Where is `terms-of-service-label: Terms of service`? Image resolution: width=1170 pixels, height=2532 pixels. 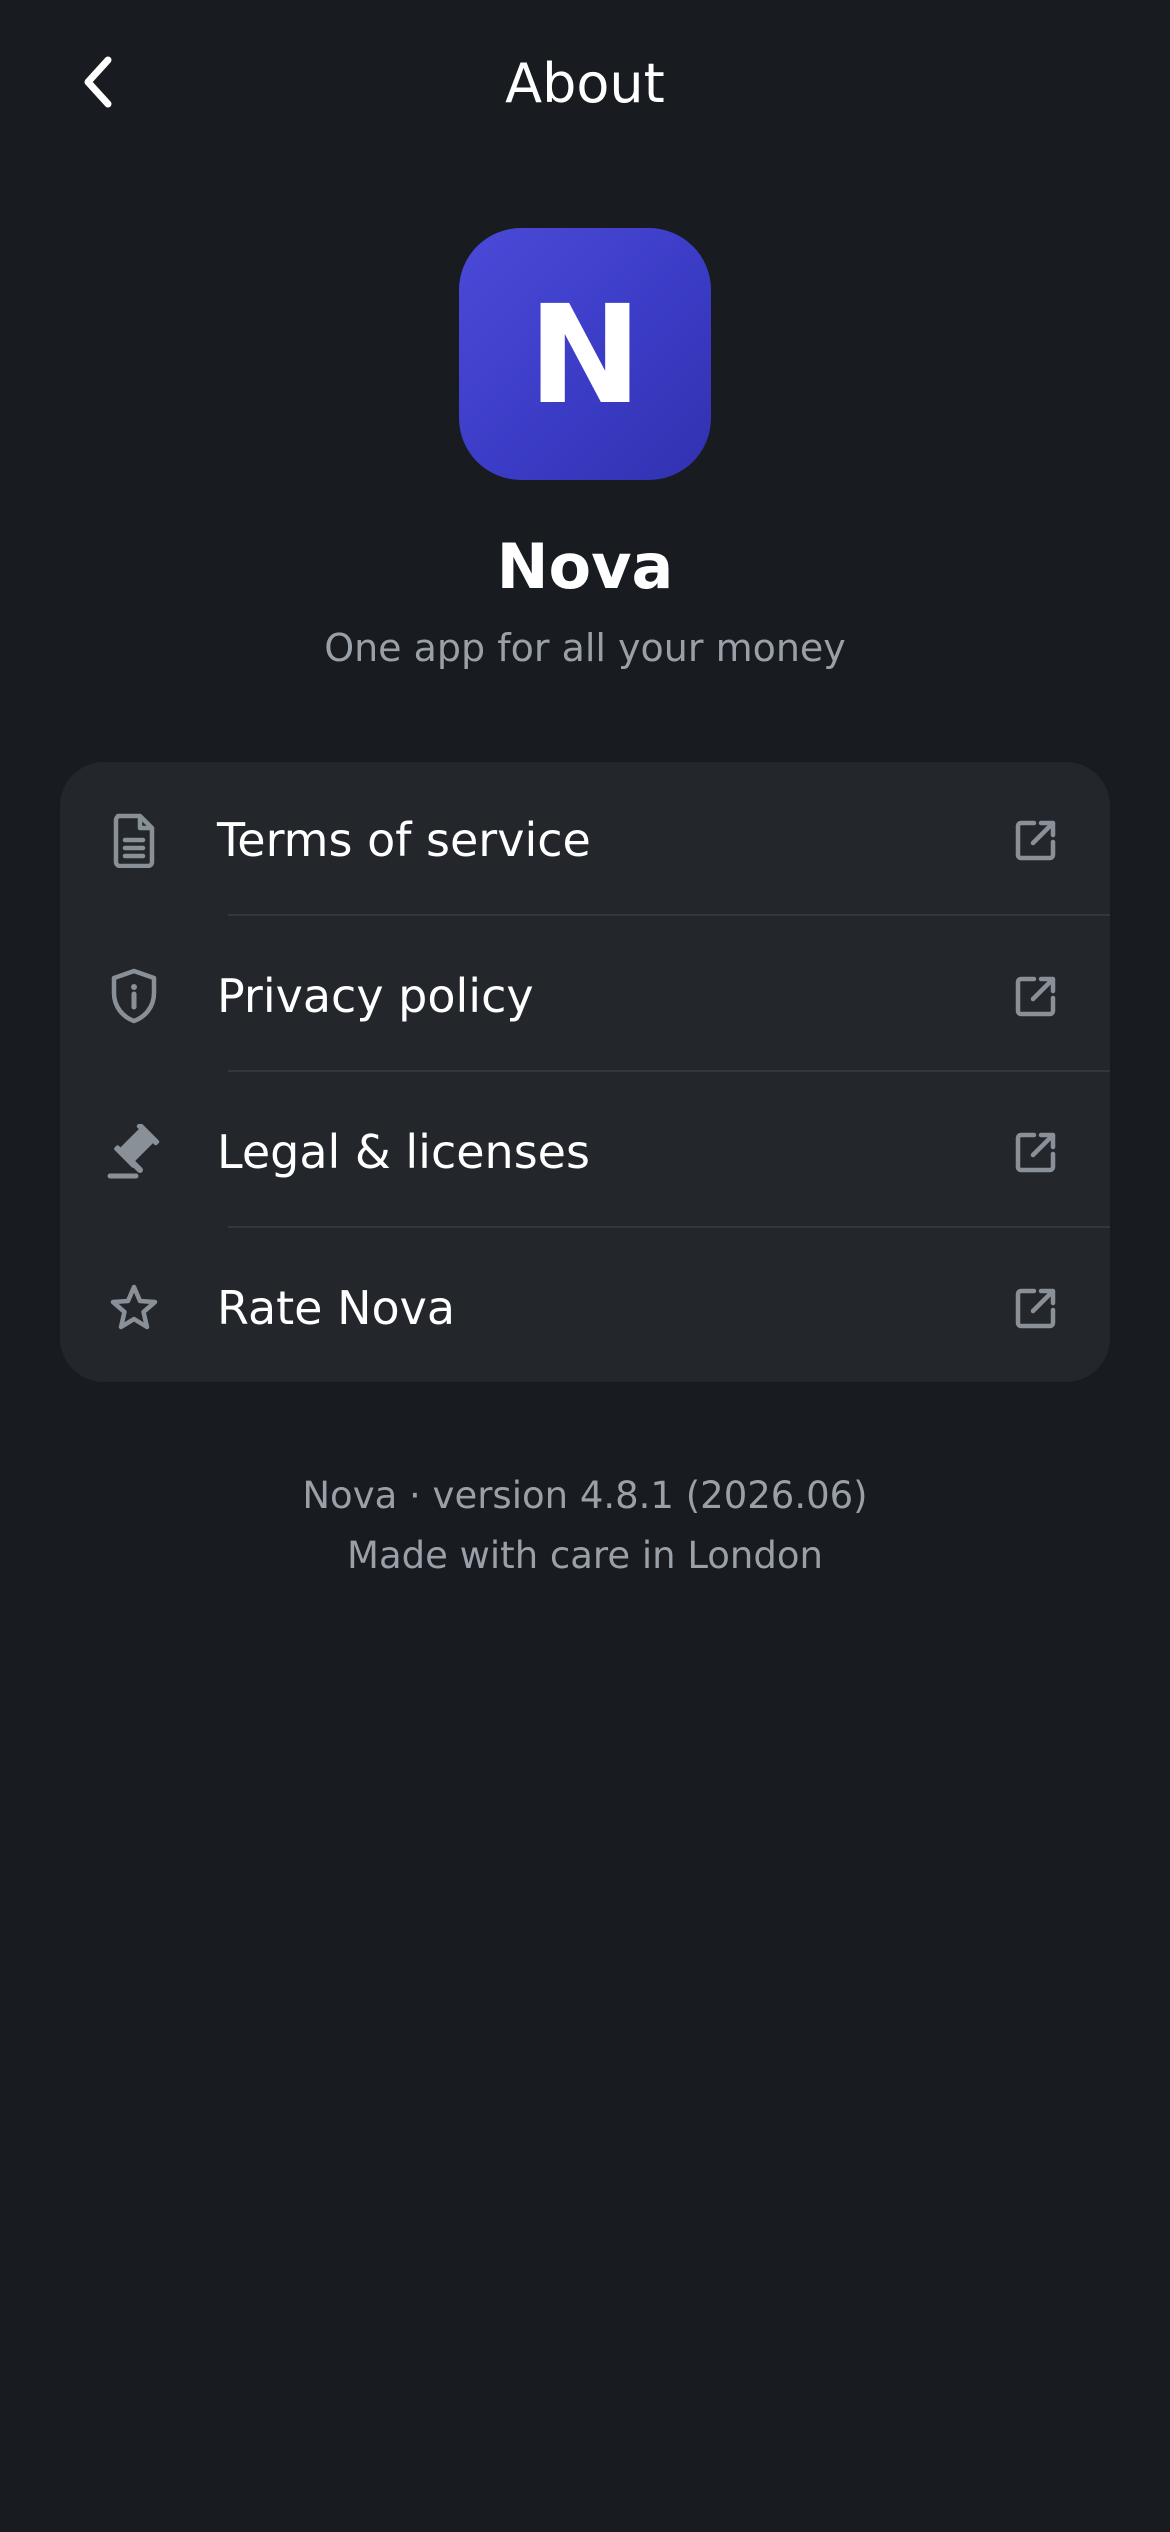 terms-of-service-label: Terms of service is located at coordinates (404, 840).